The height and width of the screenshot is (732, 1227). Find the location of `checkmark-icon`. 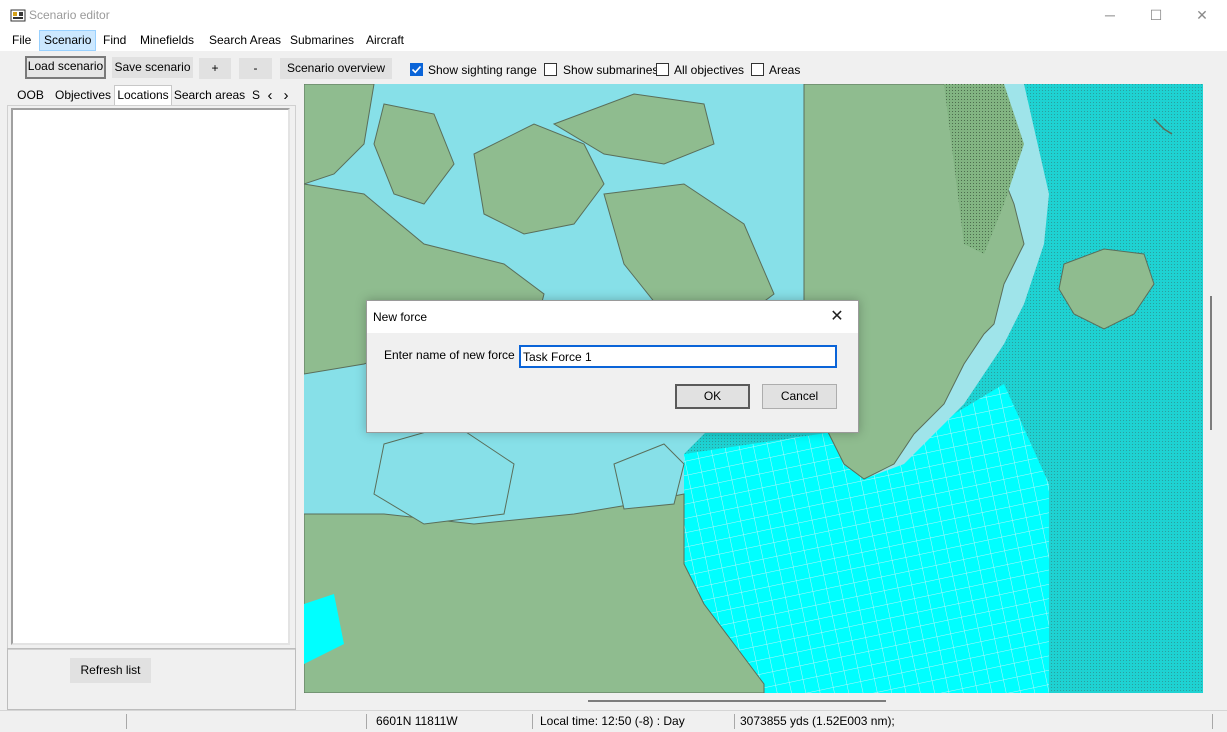

checkmark-icon is located at coordinates (416, 69).